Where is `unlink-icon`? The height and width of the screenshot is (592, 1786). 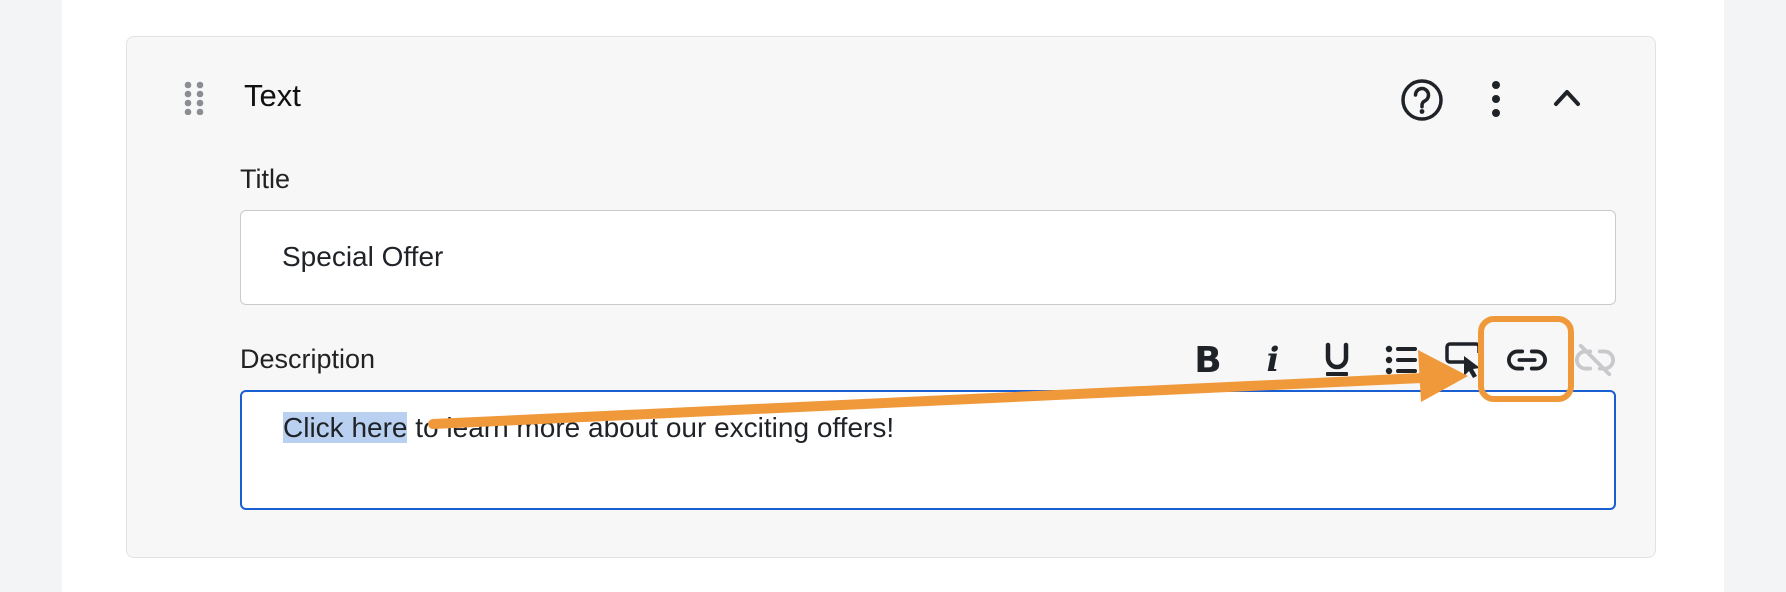
unlink-icon is located at coordinates (1595, 360).